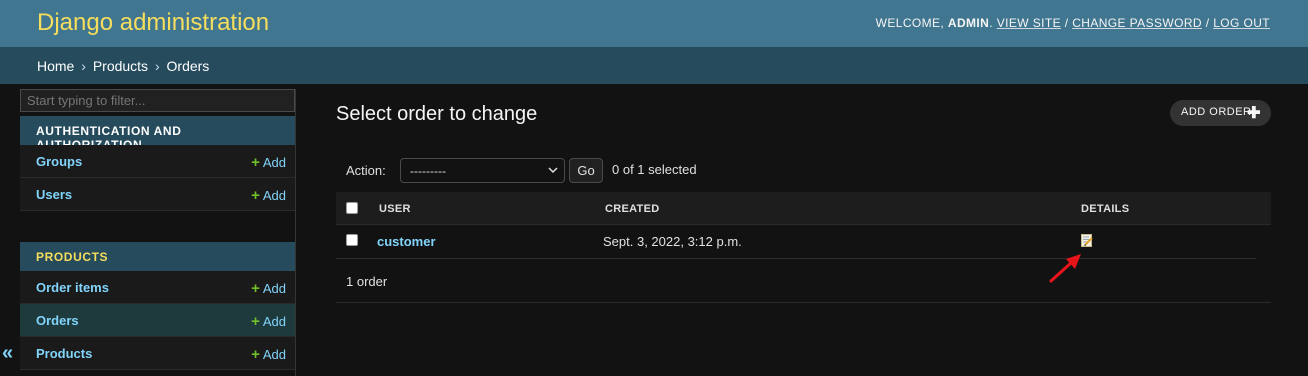 The height and width of the screenshot is (376, 1308). What do you see at coordinates (54, 194) in the screenshot?
I see `model-link-users: Users` at bounding box center [54, 194].